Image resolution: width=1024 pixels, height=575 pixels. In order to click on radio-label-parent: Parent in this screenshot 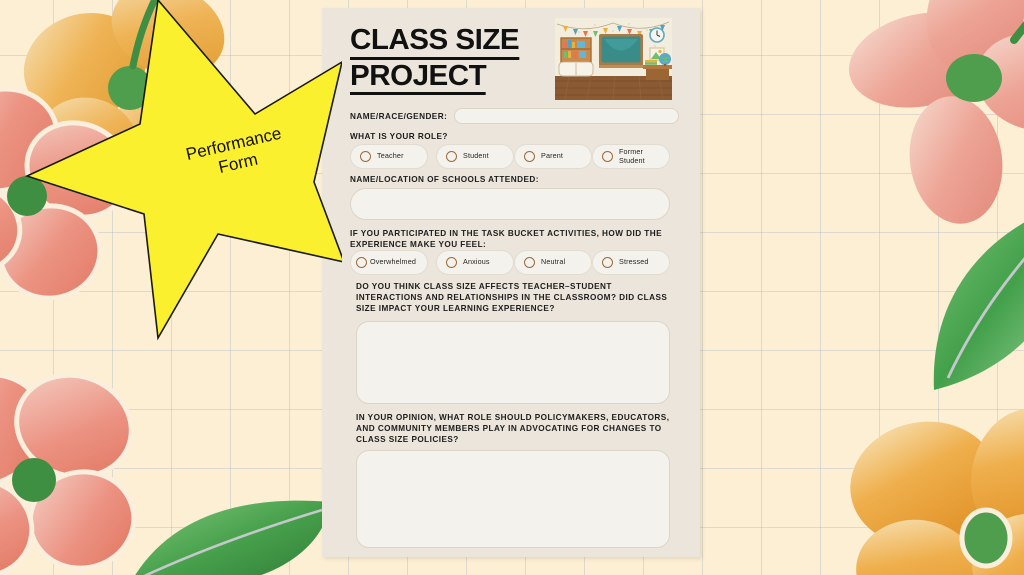, I will do `click(552, 156)`.